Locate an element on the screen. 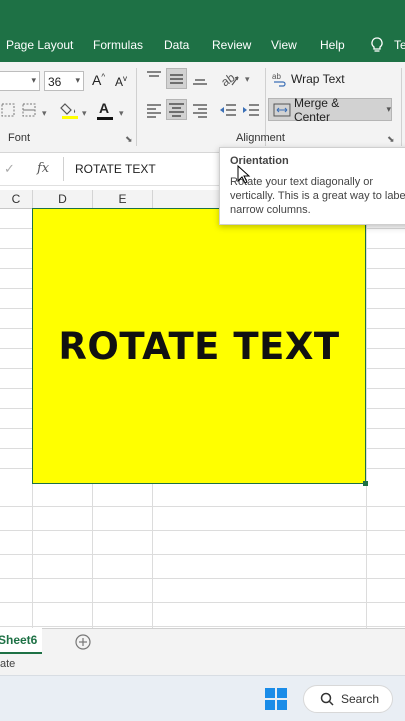 This screenshot has width=405, height=721. tab-tell-me: Te is located at coordinates (399, 45).